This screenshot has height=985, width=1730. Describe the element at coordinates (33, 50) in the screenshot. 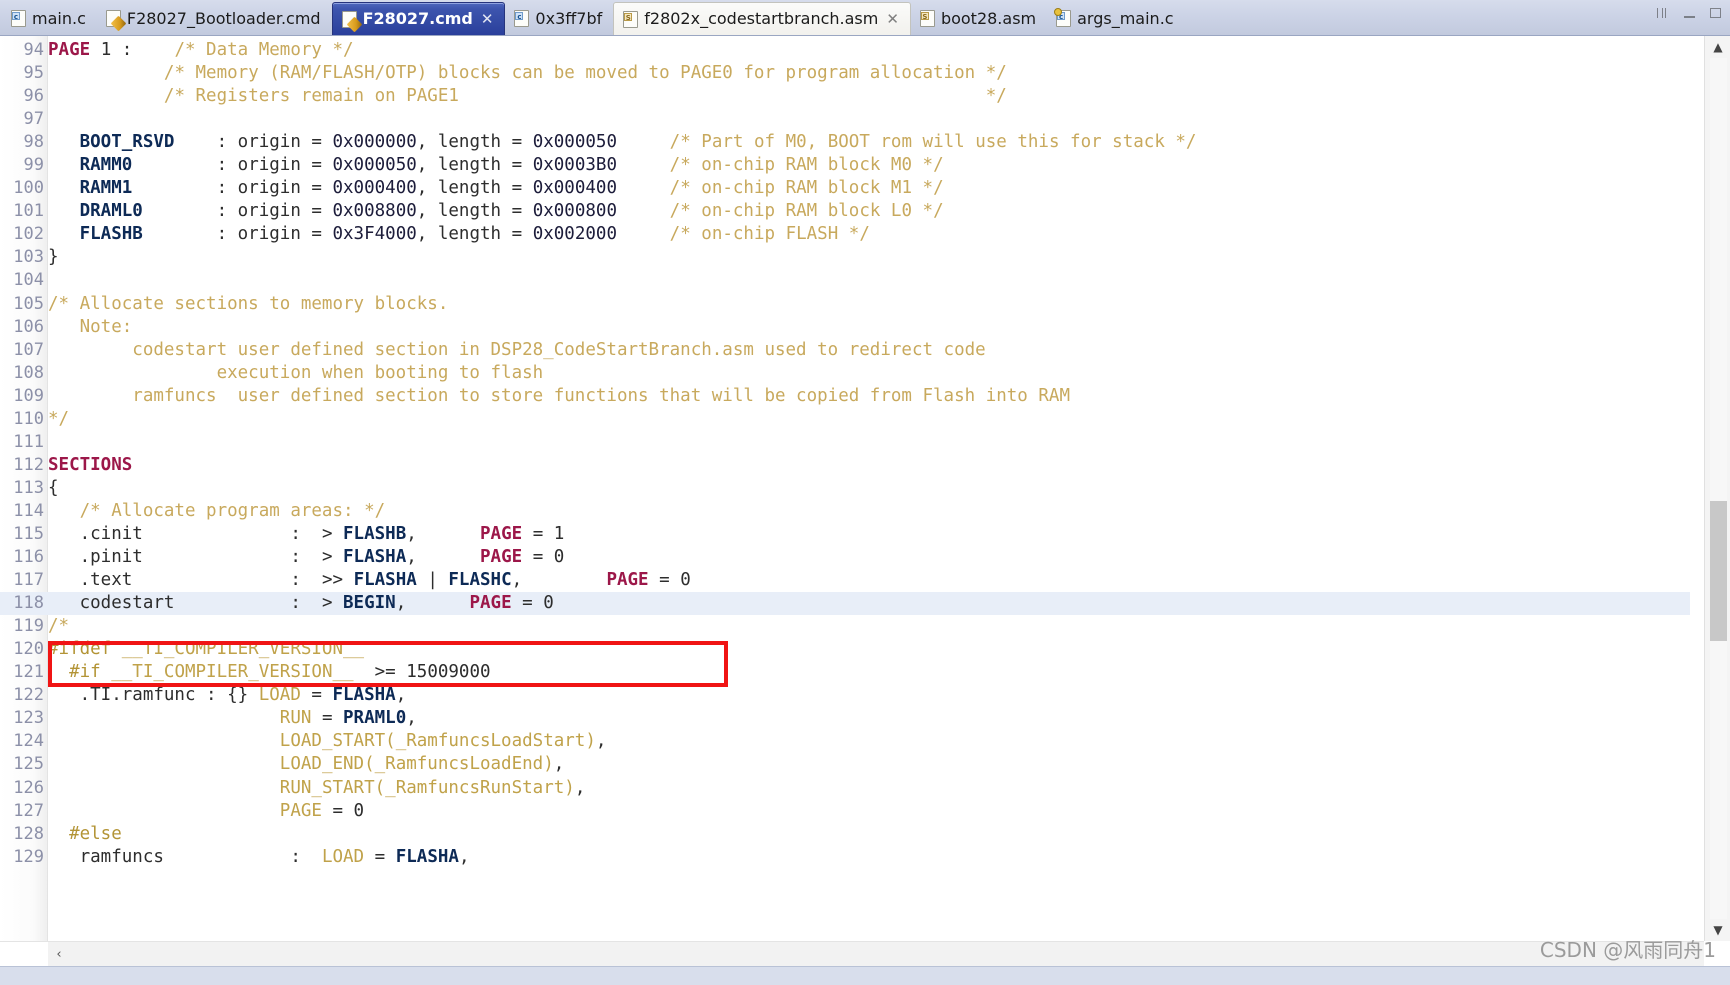

I see `line-number: 94` at that location.